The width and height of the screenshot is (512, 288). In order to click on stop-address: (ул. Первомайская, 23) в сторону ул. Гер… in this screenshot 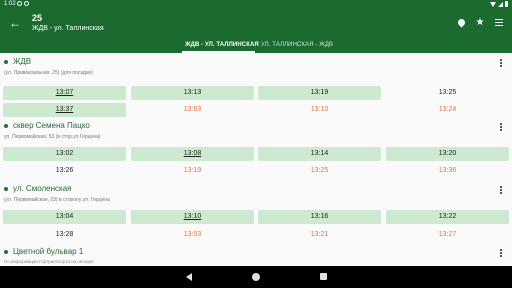, I will do `click(57, 200)`.